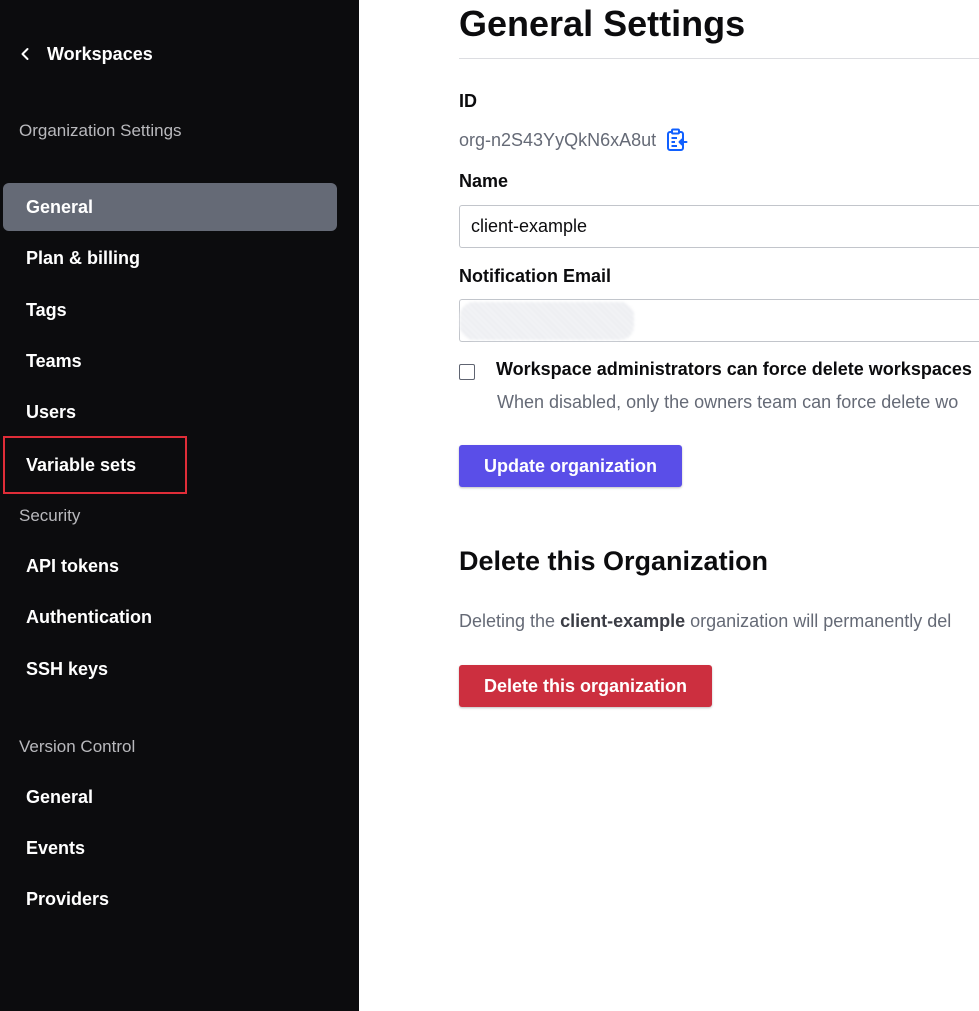 This screenshot has width=979, height=1011. What do you see at coordinates (602, 23) in the screenshot?
I see `page-title: General Settings` at bounding box center [602, 23].